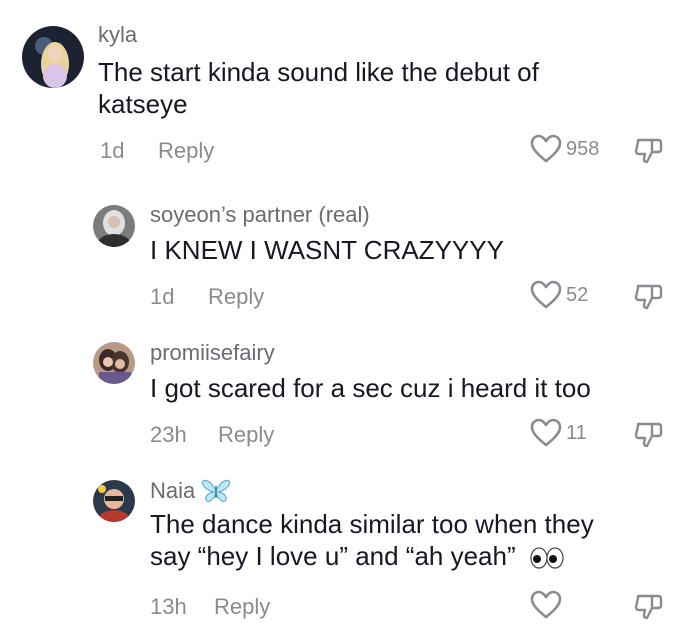 This screenshot has height=640, width=688. I want to click on comment-text-line: The start kinda sound like the debut of, so click(318, 72).